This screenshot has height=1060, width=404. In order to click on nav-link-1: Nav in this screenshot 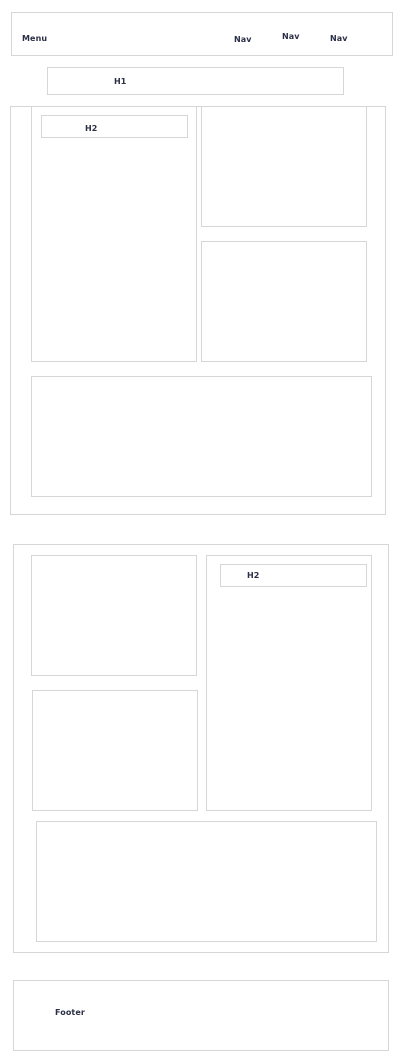, I will do `click(243, 40)`.